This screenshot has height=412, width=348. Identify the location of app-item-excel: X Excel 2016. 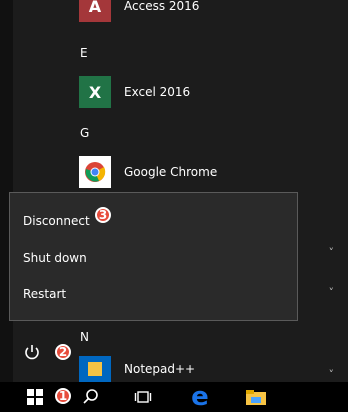
(134, 92).